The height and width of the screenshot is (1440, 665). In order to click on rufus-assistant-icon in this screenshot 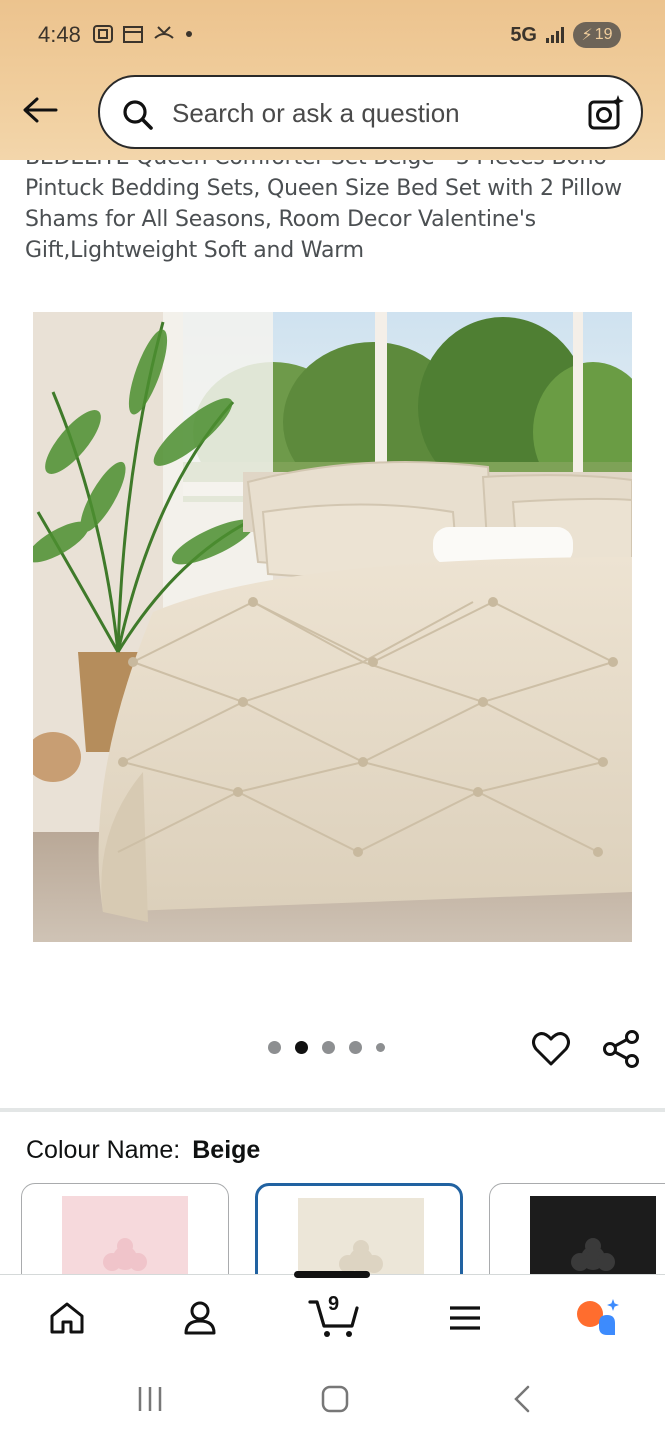, I will do `click(598, 1317)`.